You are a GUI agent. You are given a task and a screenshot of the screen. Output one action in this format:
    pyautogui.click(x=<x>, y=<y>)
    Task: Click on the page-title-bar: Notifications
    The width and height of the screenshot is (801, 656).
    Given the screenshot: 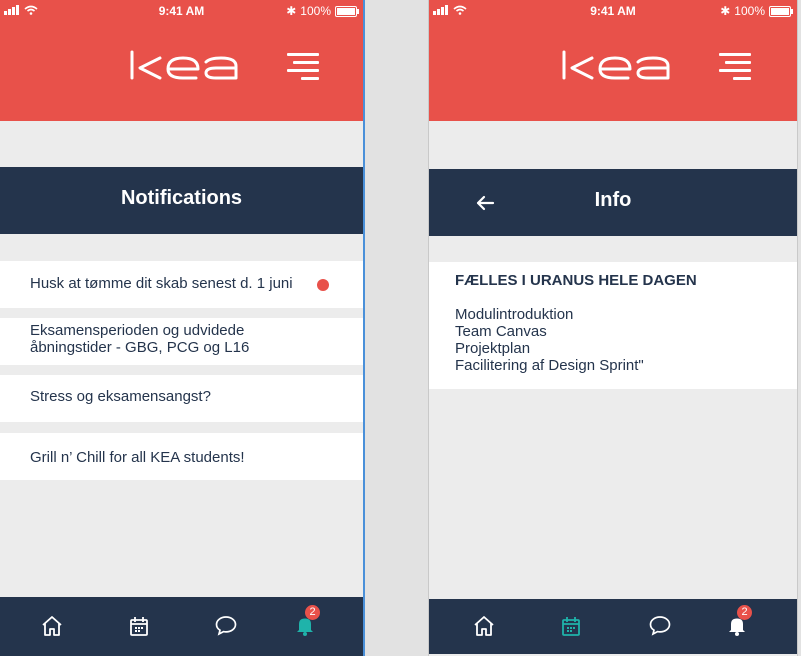 What is the action you would take?
    pyautogui.click(x=181, y=200)
    